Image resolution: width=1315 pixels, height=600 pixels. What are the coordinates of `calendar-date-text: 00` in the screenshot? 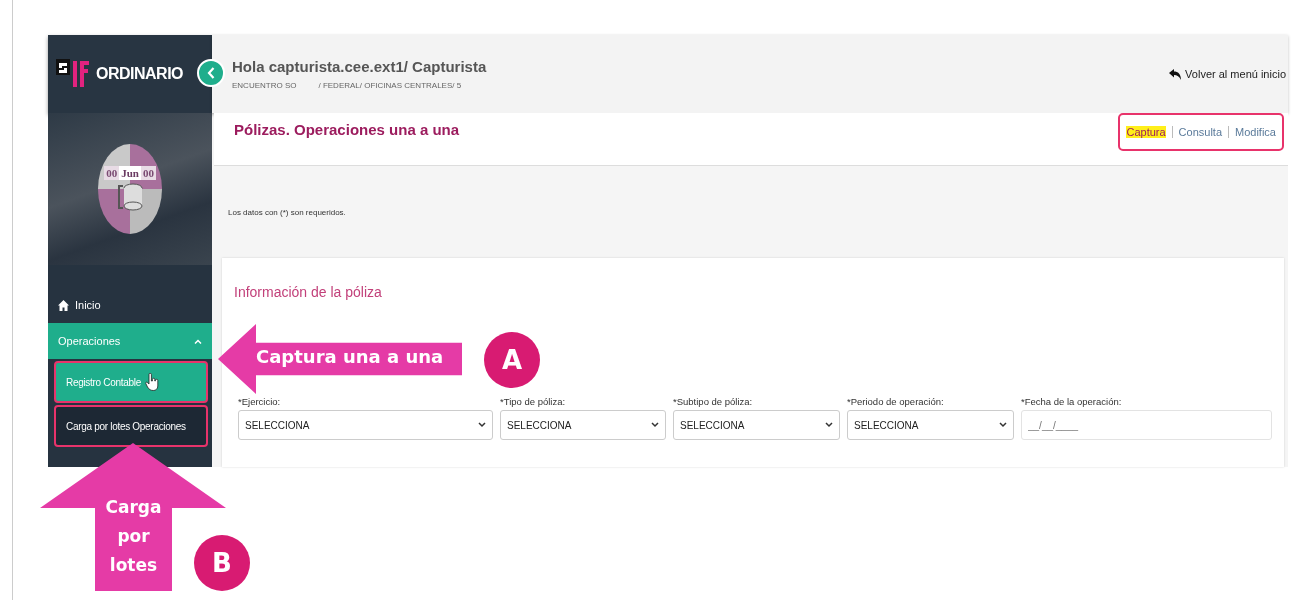 It's located at (112, 173).